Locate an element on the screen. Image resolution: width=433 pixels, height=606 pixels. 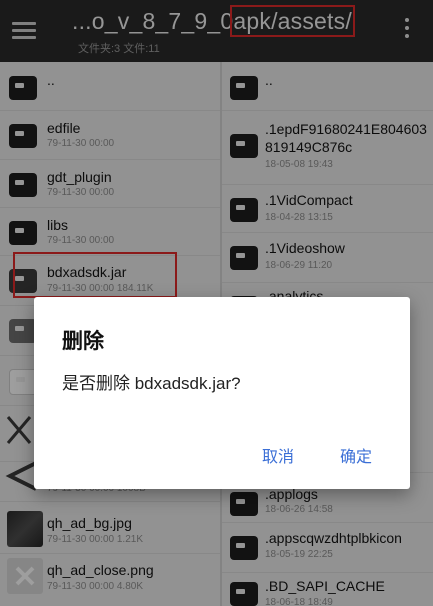
dialog-message: 是否删除 bdxadsdk.jar? is located at coordinates (151, 383).